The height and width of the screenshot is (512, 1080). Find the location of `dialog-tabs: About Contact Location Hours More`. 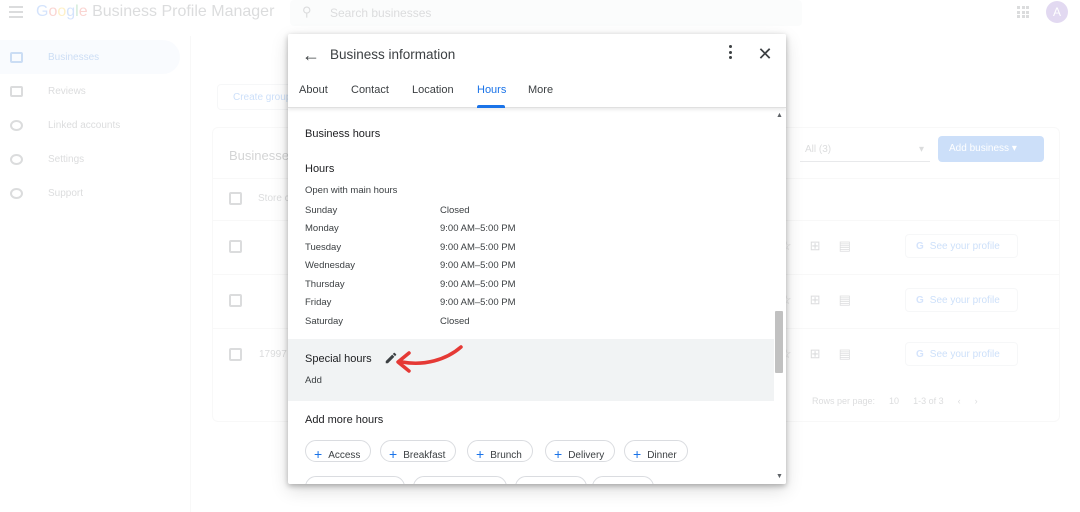

dialog-tabs: About Contact Location Hours More is located at coordinates (537, 93).